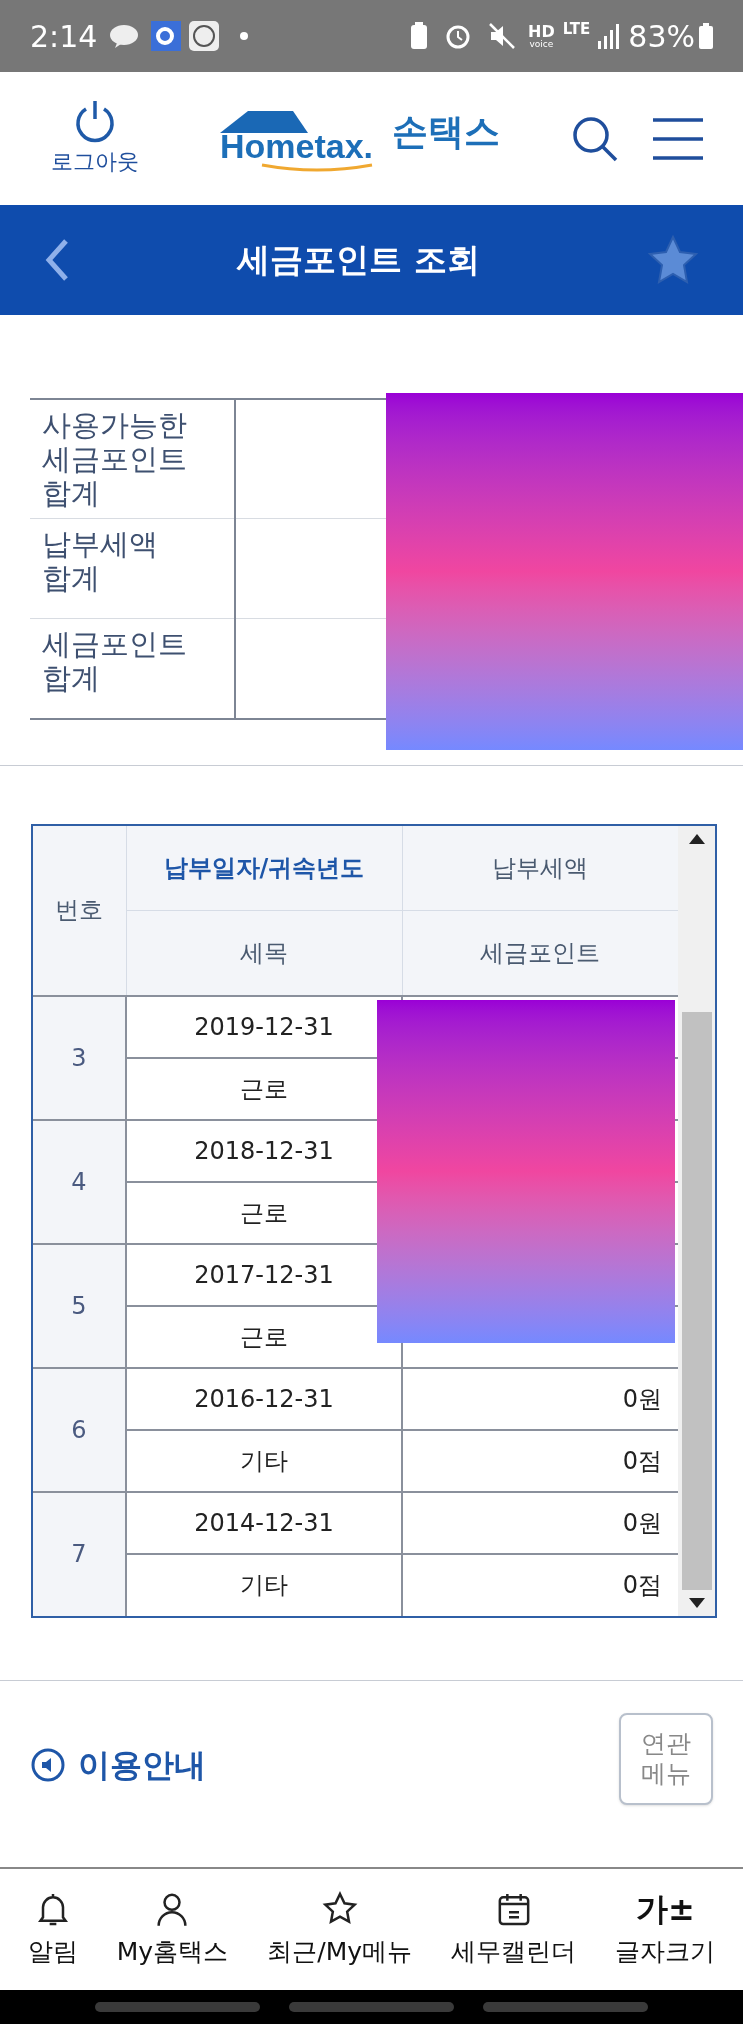 The width and height of the screenshot is (743, 2024). I want to click on nav-item: 최근/My메뉴, so click(340, 1929).